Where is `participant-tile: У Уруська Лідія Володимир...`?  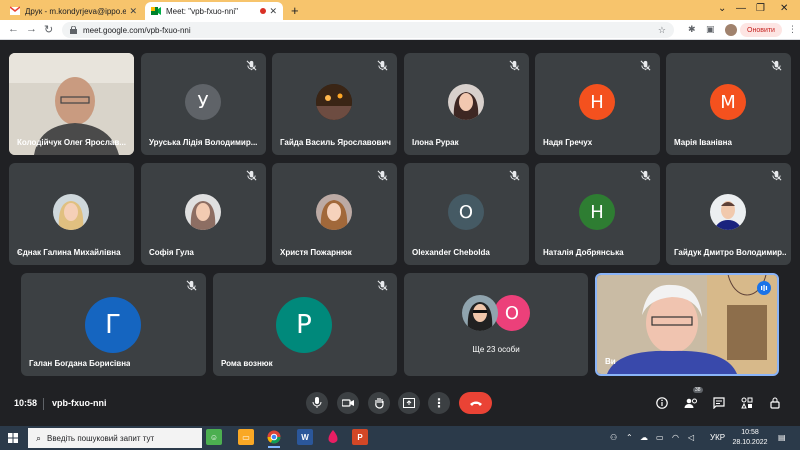 participant-tile: У Уруська Лідія Володимир... is located at coordinates (203, 104).